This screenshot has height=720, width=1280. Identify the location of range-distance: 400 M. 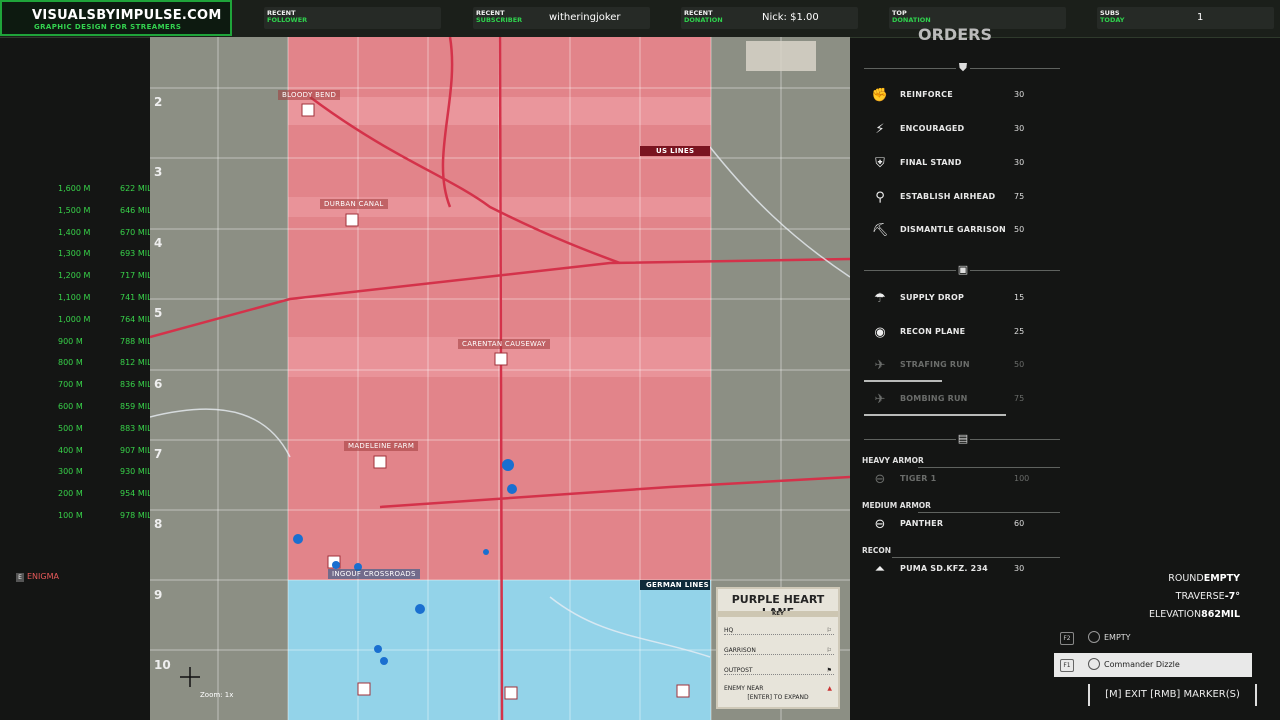
(70, 450).